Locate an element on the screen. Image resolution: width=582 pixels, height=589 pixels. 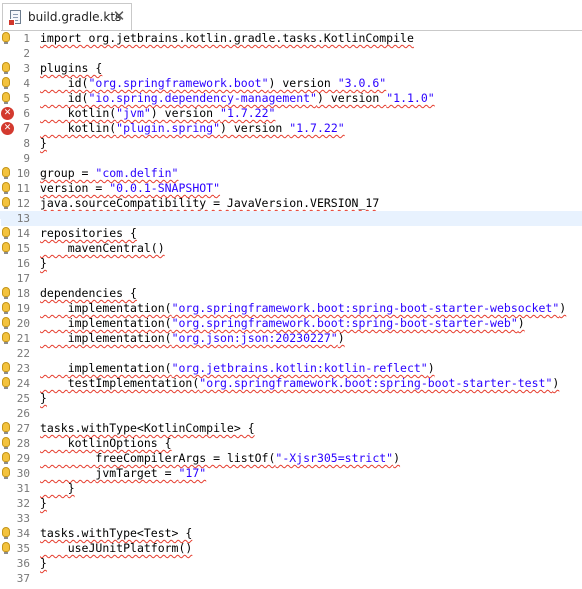
code-line: 26 is located at coordinates (291, 413).